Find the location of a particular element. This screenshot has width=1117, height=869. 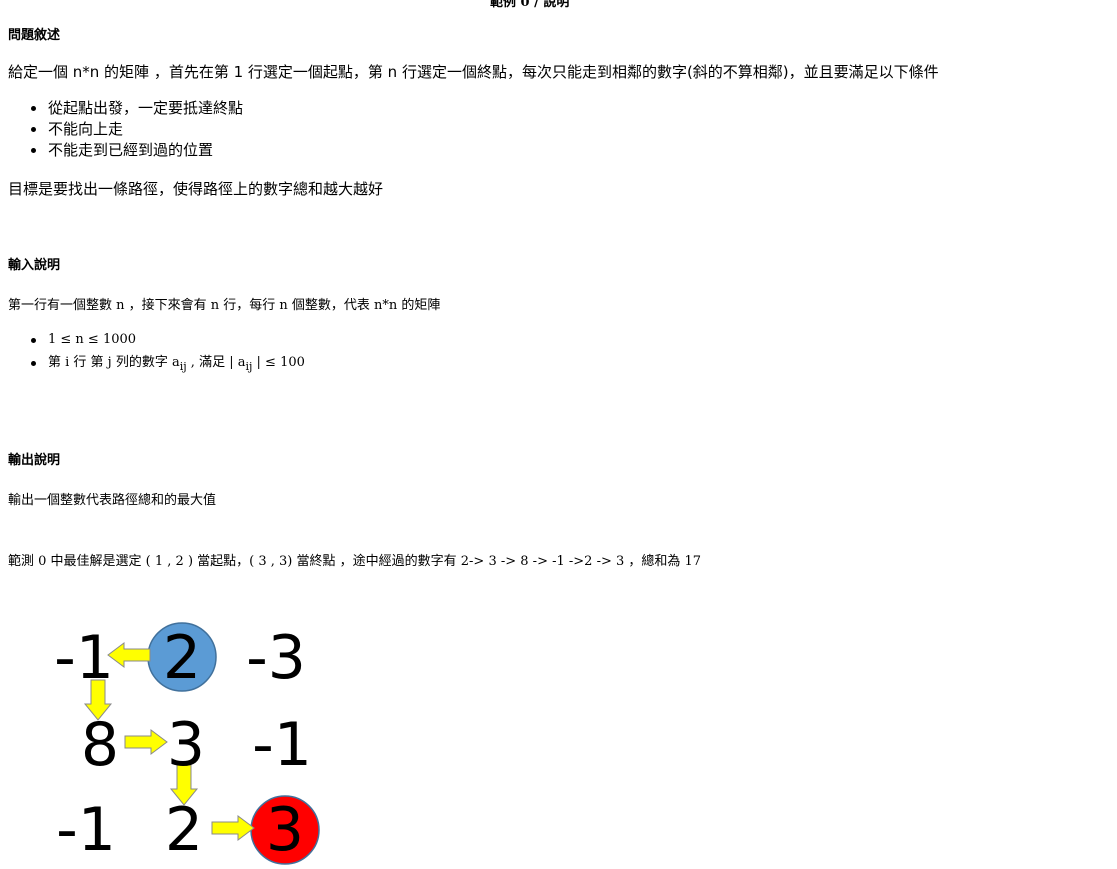

list-item: 第 i 行 第 j 列的數字 aij , 滿足 | aij | ≤ 100 is located at coordinates (152, 364).